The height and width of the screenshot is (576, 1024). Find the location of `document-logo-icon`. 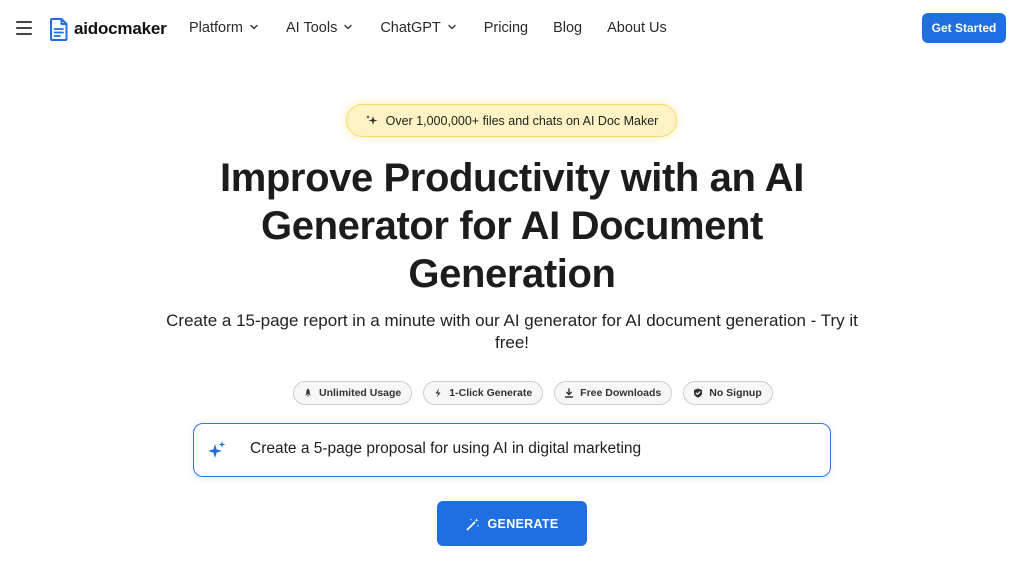

document-logo-icon is located at coordinates (59, 29).